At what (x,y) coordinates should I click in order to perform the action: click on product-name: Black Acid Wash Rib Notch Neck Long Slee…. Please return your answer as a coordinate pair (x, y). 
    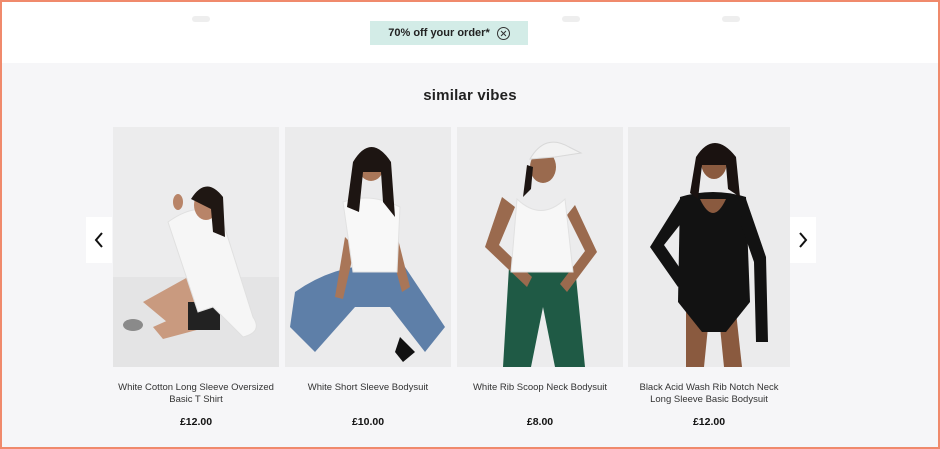
    Looking at the image, I should click on (709, 395).